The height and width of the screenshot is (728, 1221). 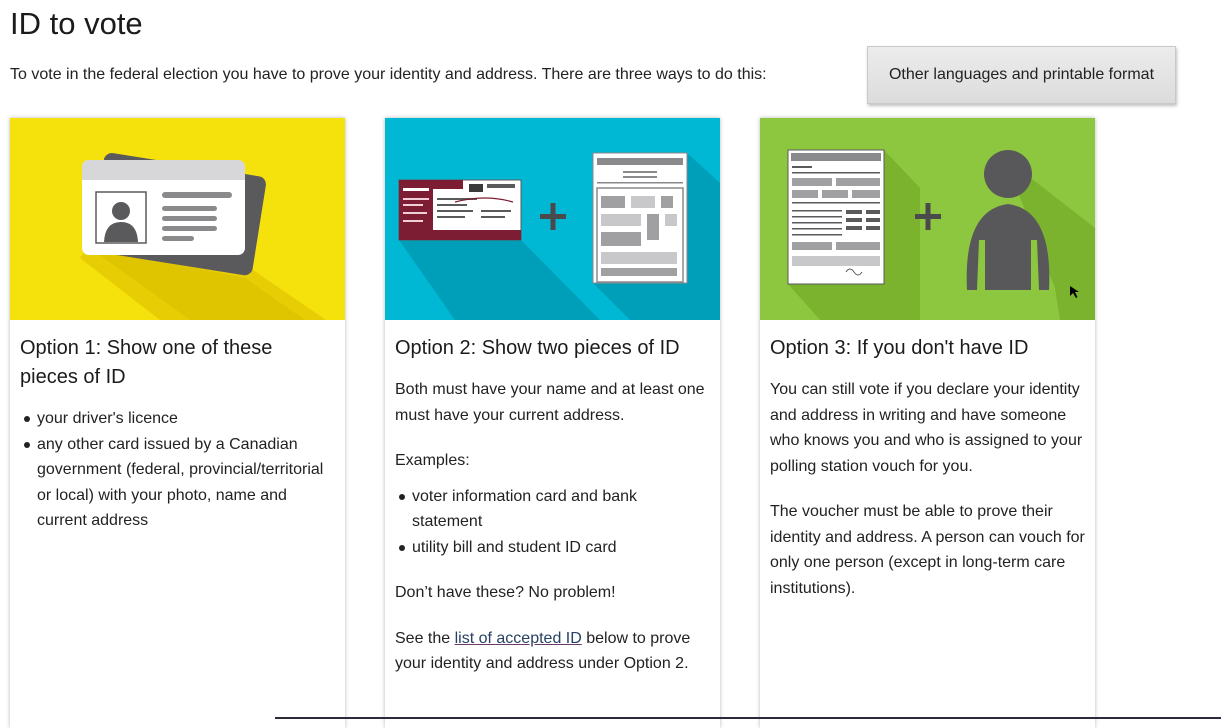 I want to click on see-prefix: See the, so click(x=425, y=638).